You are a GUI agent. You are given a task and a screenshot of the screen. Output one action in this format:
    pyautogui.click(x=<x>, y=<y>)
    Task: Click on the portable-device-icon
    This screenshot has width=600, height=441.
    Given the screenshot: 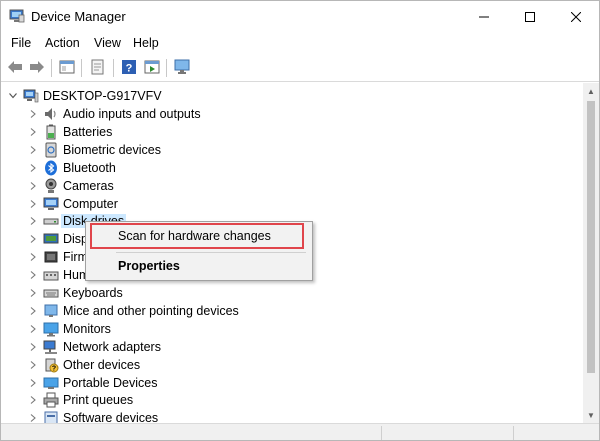 What is the action you would take?
    pyautogui.click(x=51, y=383)
    